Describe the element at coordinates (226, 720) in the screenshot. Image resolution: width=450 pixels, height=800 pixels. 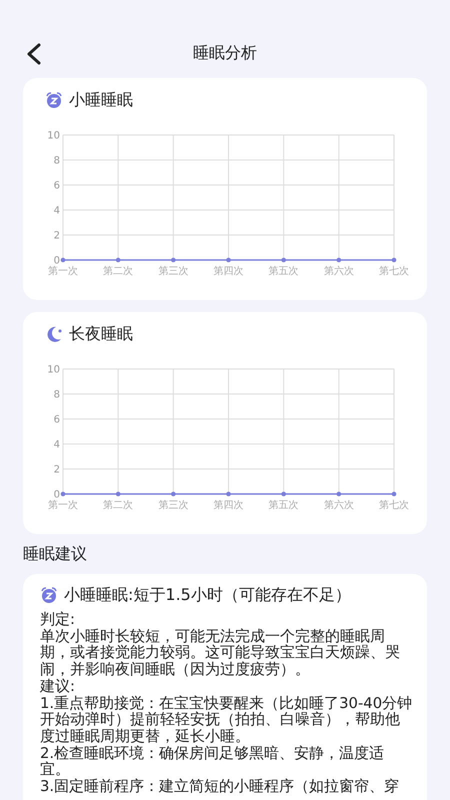
I see `advice-text: 1.重点帮助接觉：在宝宝快要醒来（比如睡了30-40分钟开始动弹时）提前轻轻安抚（拍拍、白噪音），帮助他度过睡眠周期更替，延长小睡。` at that location.